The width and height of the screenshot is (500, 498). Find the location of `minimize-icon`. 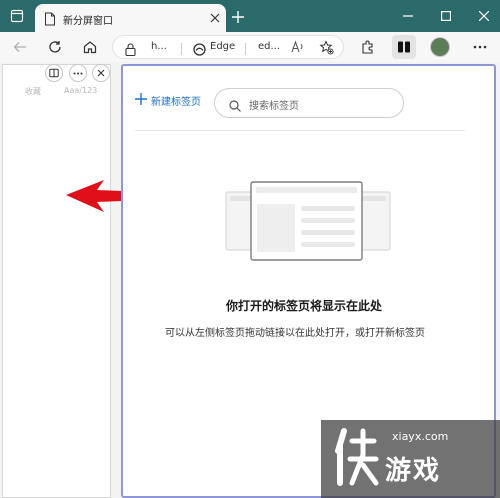

minimize-icon is located at coordinates (408, 16).